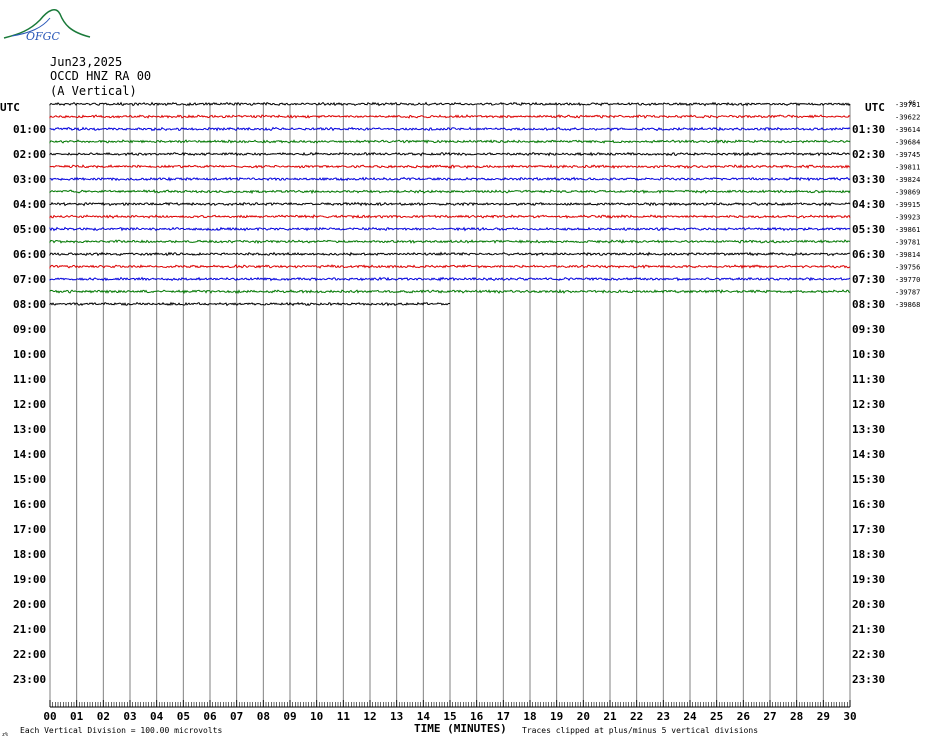  Describe the element at coordinates (29, 604) in the screenshot. I see `left-hour-label: 20:00` at that location.